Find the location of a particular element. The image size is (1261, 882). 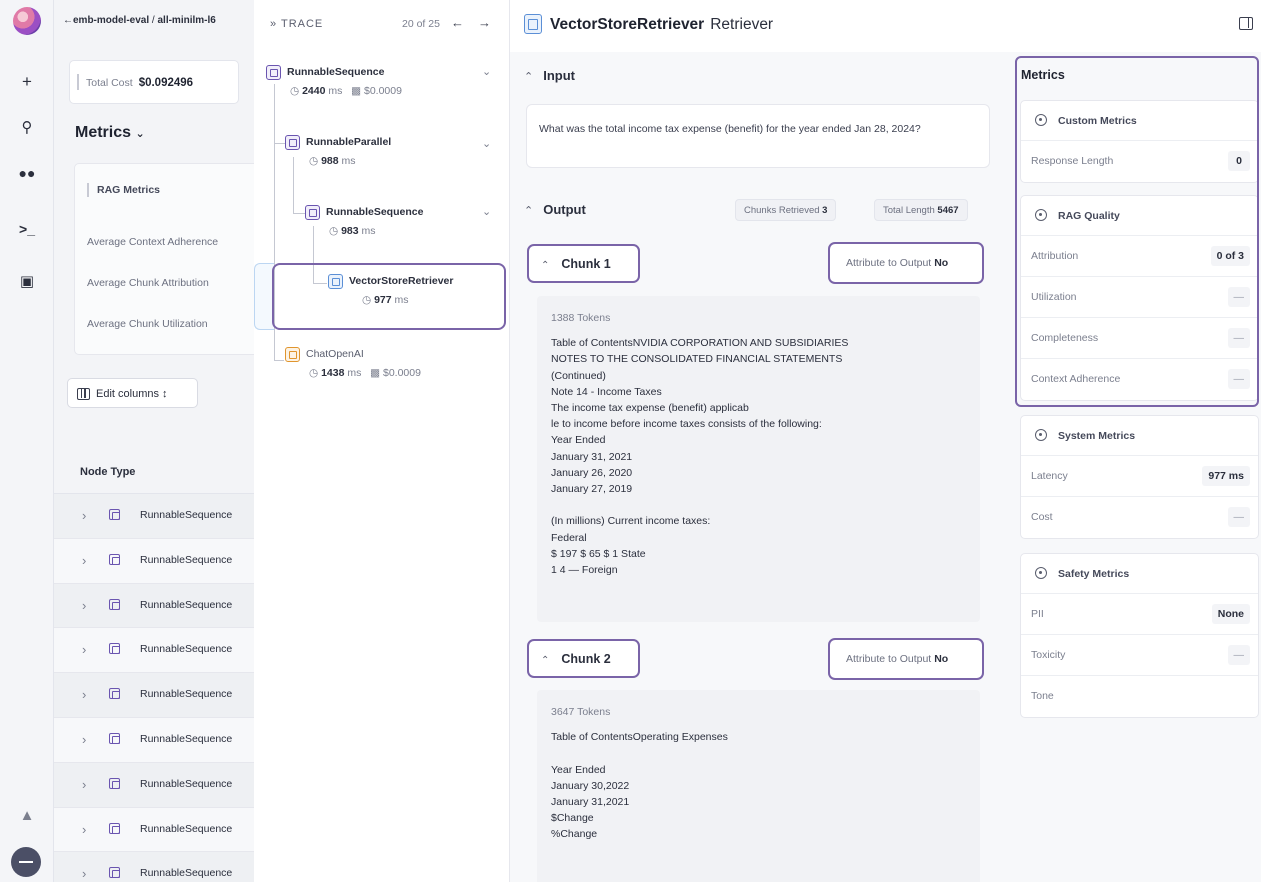

metric-label: Latency is located at coordinates (1049, 476).